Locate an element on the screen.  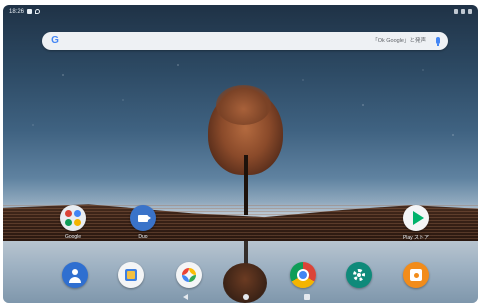
music-icon is located at coordinates (416, 275).